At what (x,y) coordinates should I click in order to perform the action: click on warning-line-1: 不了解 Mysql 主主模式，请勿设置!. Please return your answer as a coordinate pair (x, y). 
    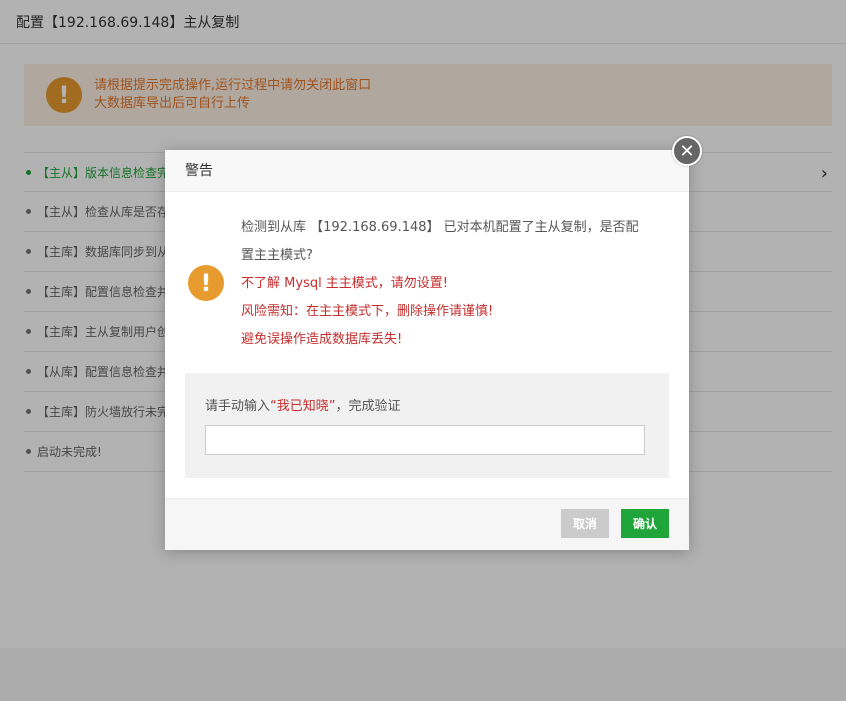
    Looking at the image, I should click on (345, 283).